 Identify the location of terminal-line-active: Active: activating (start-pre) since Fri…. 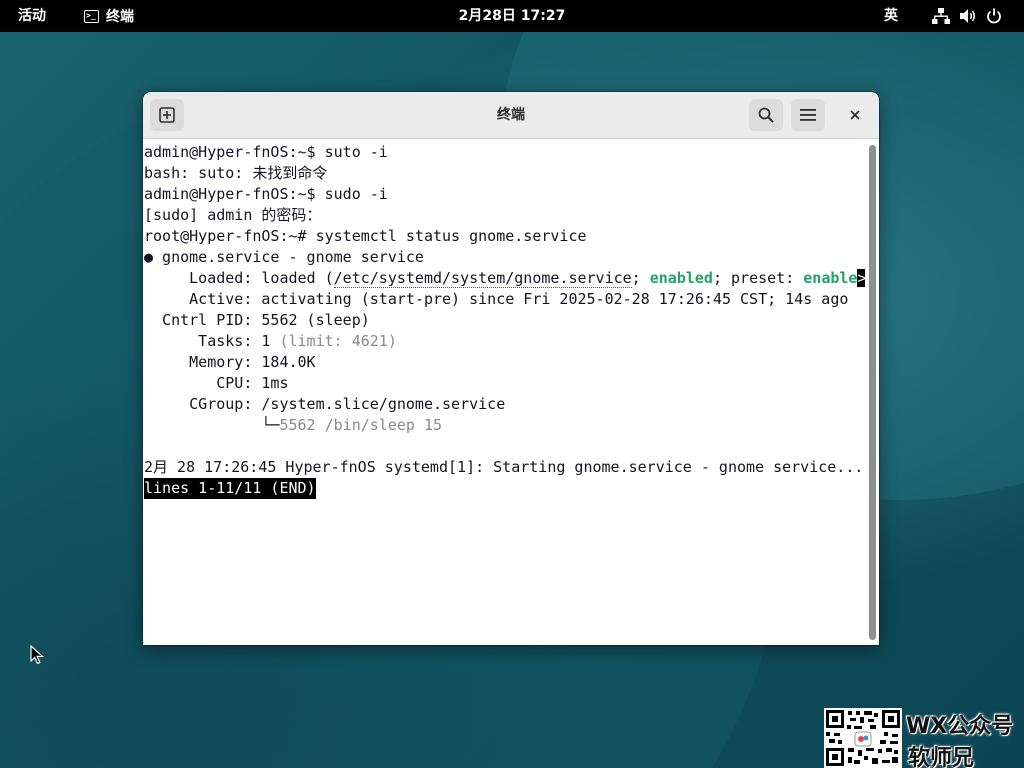
(496, 299).